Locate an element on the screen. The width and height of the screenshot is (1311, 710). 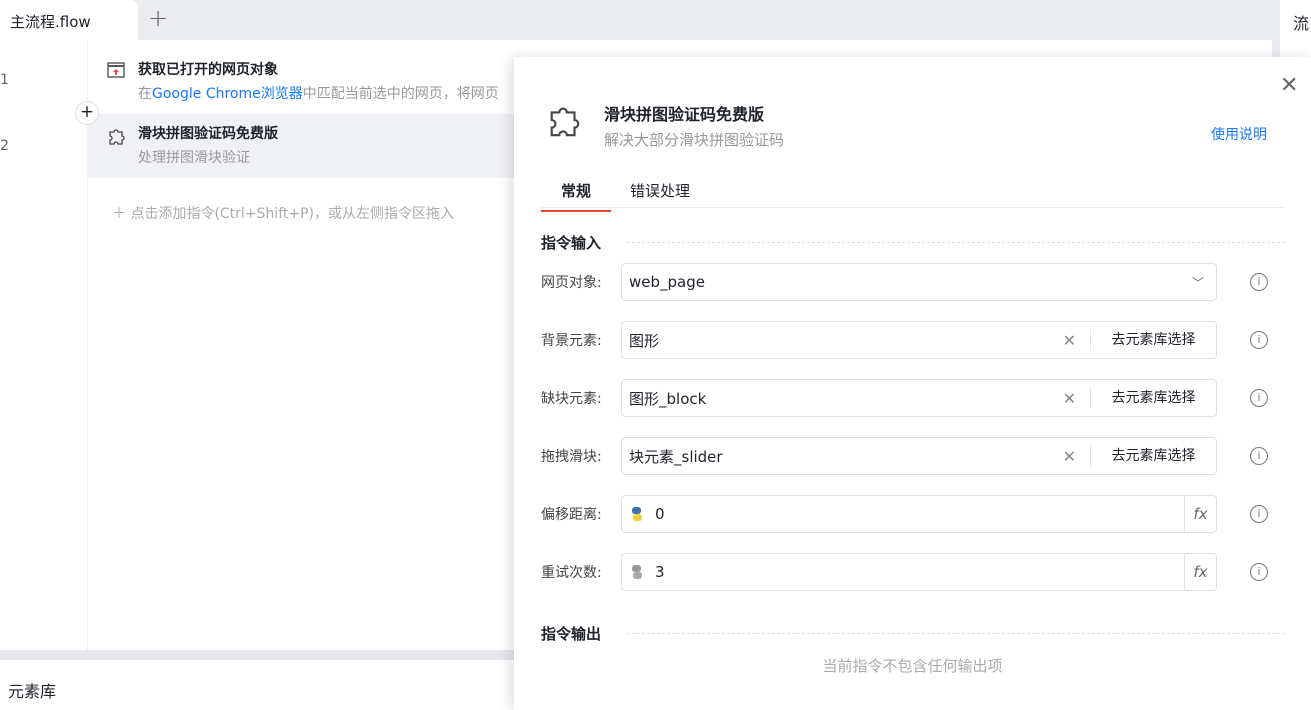
line-number: 2 is located at coordinates (4, 146).